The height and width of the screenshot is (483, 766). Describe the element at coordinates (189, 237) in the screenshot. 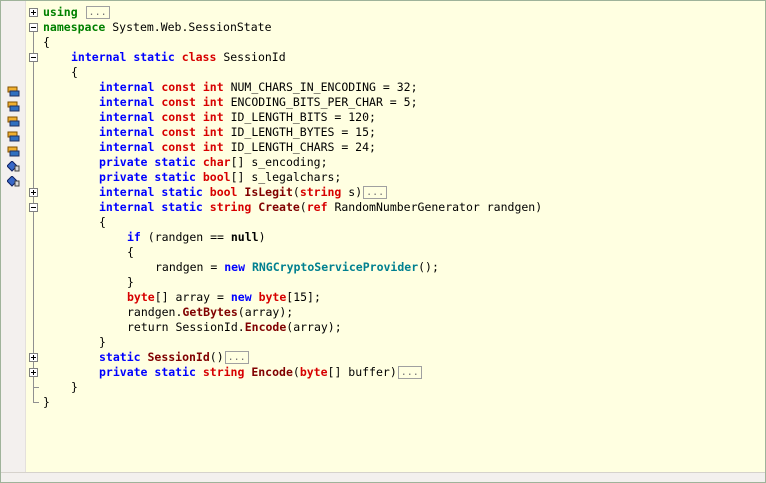

I see `code-token: (randgen ==` at that location.